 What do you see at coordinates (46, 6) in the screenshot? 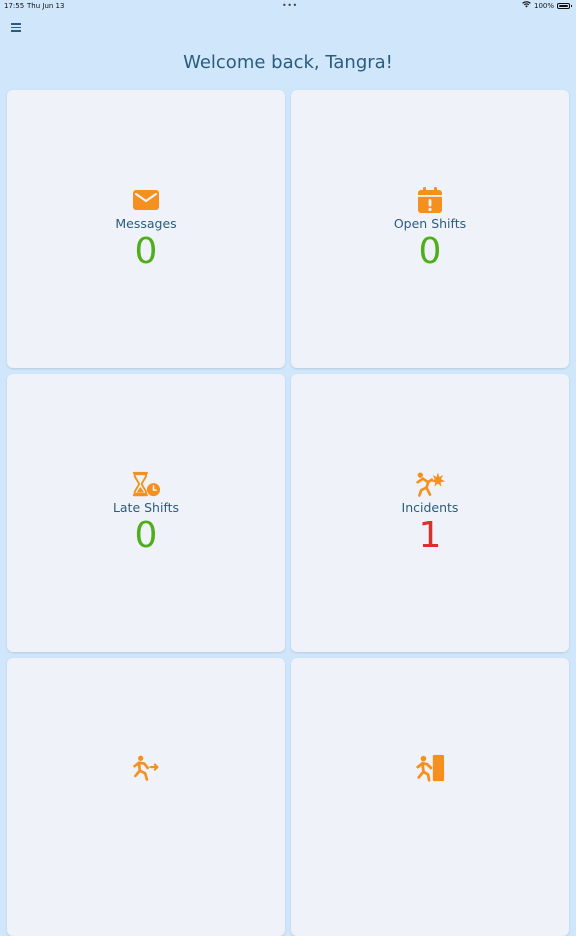
I see `status-date: Thu Jun 13` at bounding box center [46, 6].